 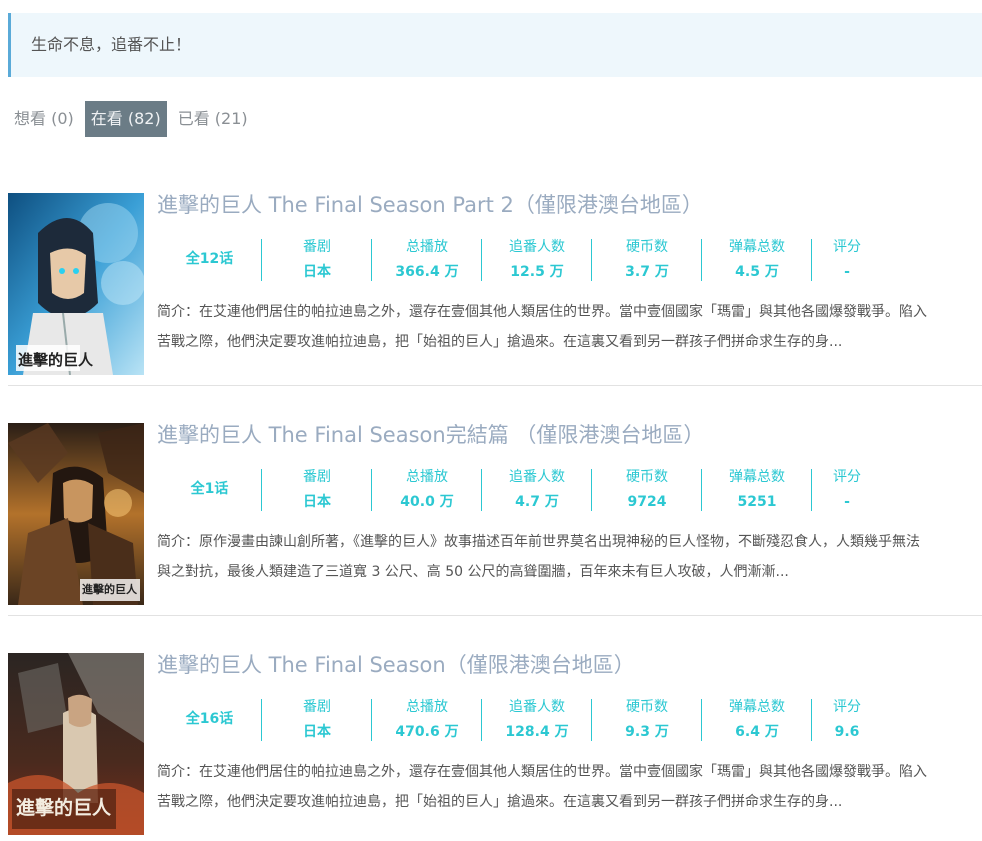 I want to click on notice-banner: 生命不息，追番不止！, so click(x=495, y=45).